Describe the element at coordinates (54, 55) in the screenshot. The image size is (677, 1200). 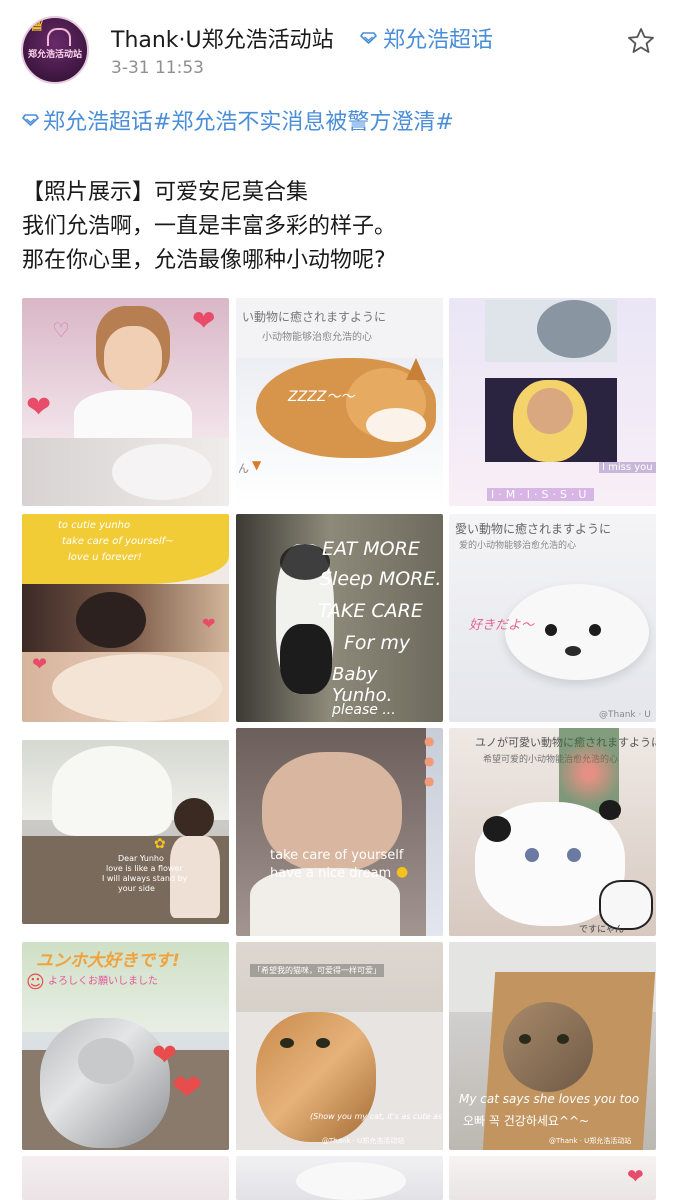
I see `avatar-text: 郑允浩活动站` at that location.